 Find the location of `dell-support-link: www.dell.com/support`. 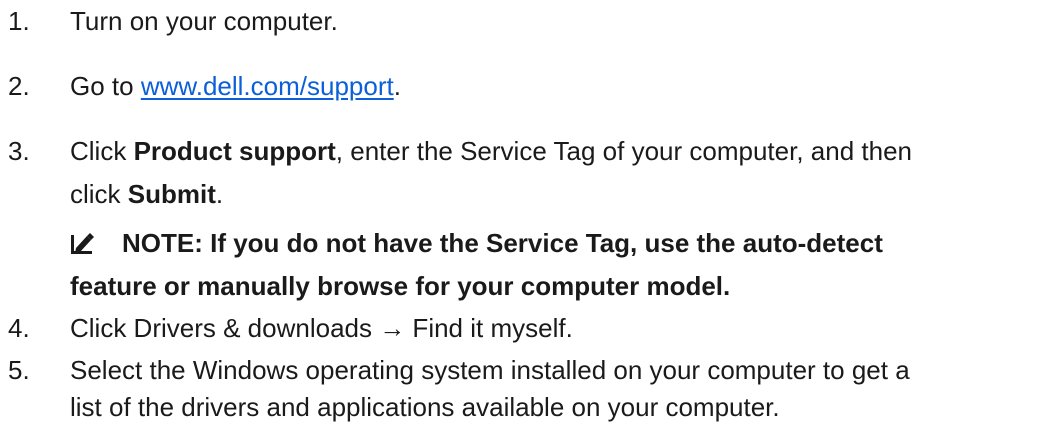

dell-support-link: www.dell.com/support is located at coordinates (267, 86).